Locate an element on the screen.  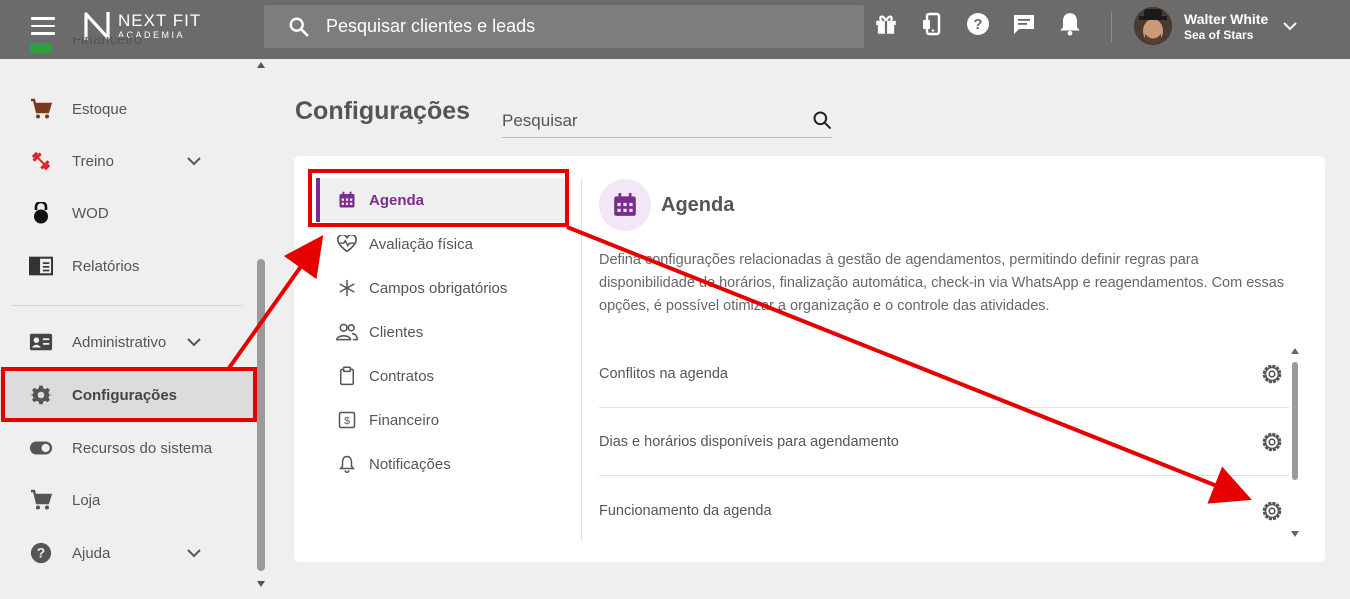
chat-icon is located at coordinates (1024, 24).